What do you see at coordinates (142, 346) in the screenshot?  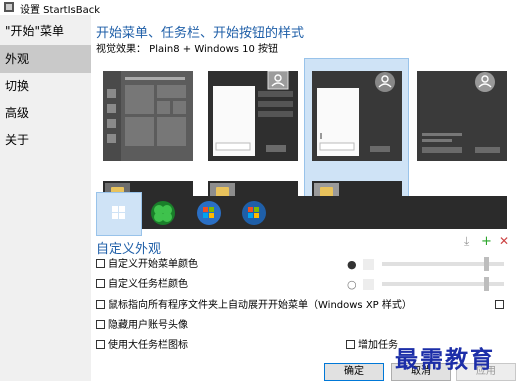 I see `option-large-taskbar-icons: 使用大任务栏图标` at bounding box center [142, 346].